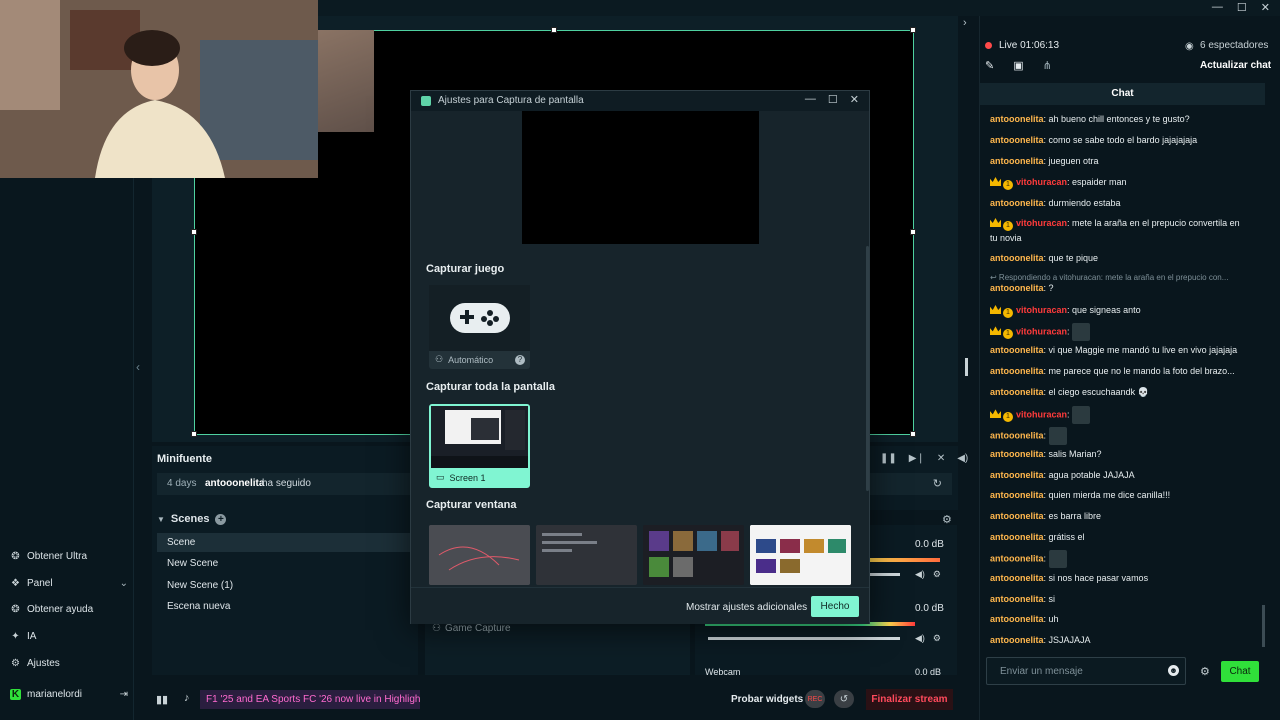  What do you see at coordinates (69, 609) in the screenshot?
I see `nav-item-help: ❂ Obtener ayuda` at bounding box center [69, 609].